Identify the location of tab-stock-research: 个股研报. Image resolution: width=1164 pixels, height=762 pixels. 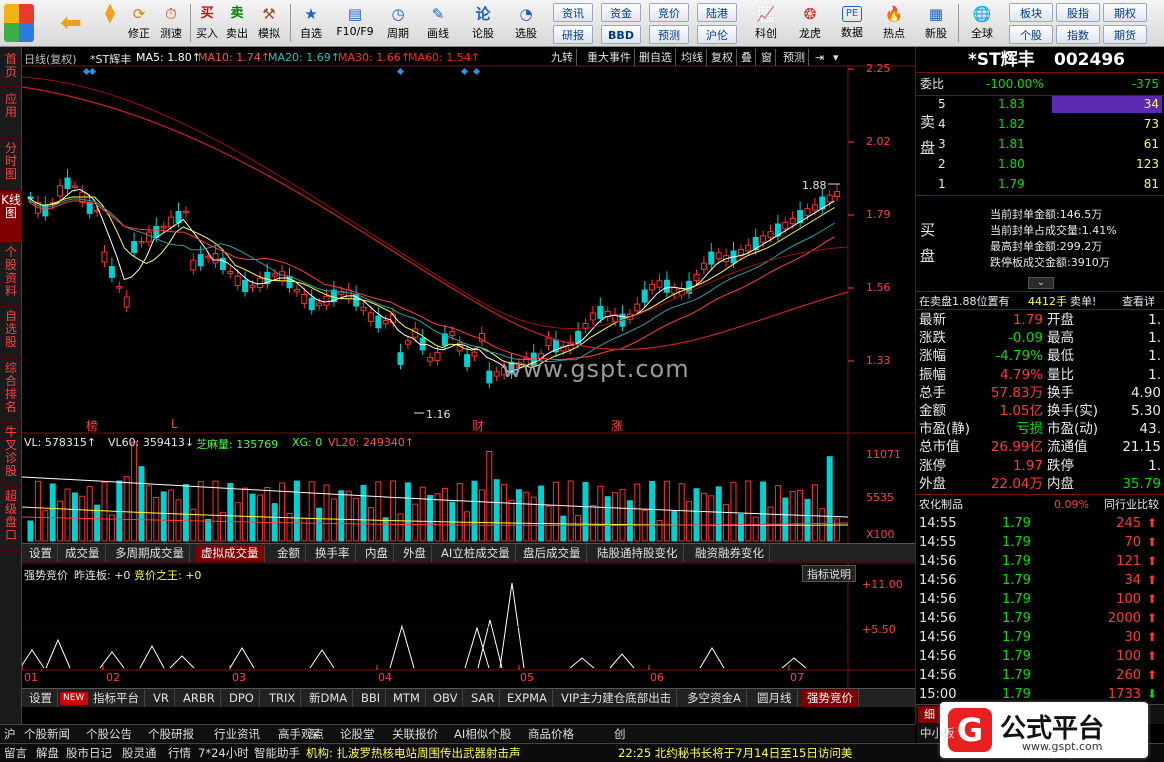
(171, 734).